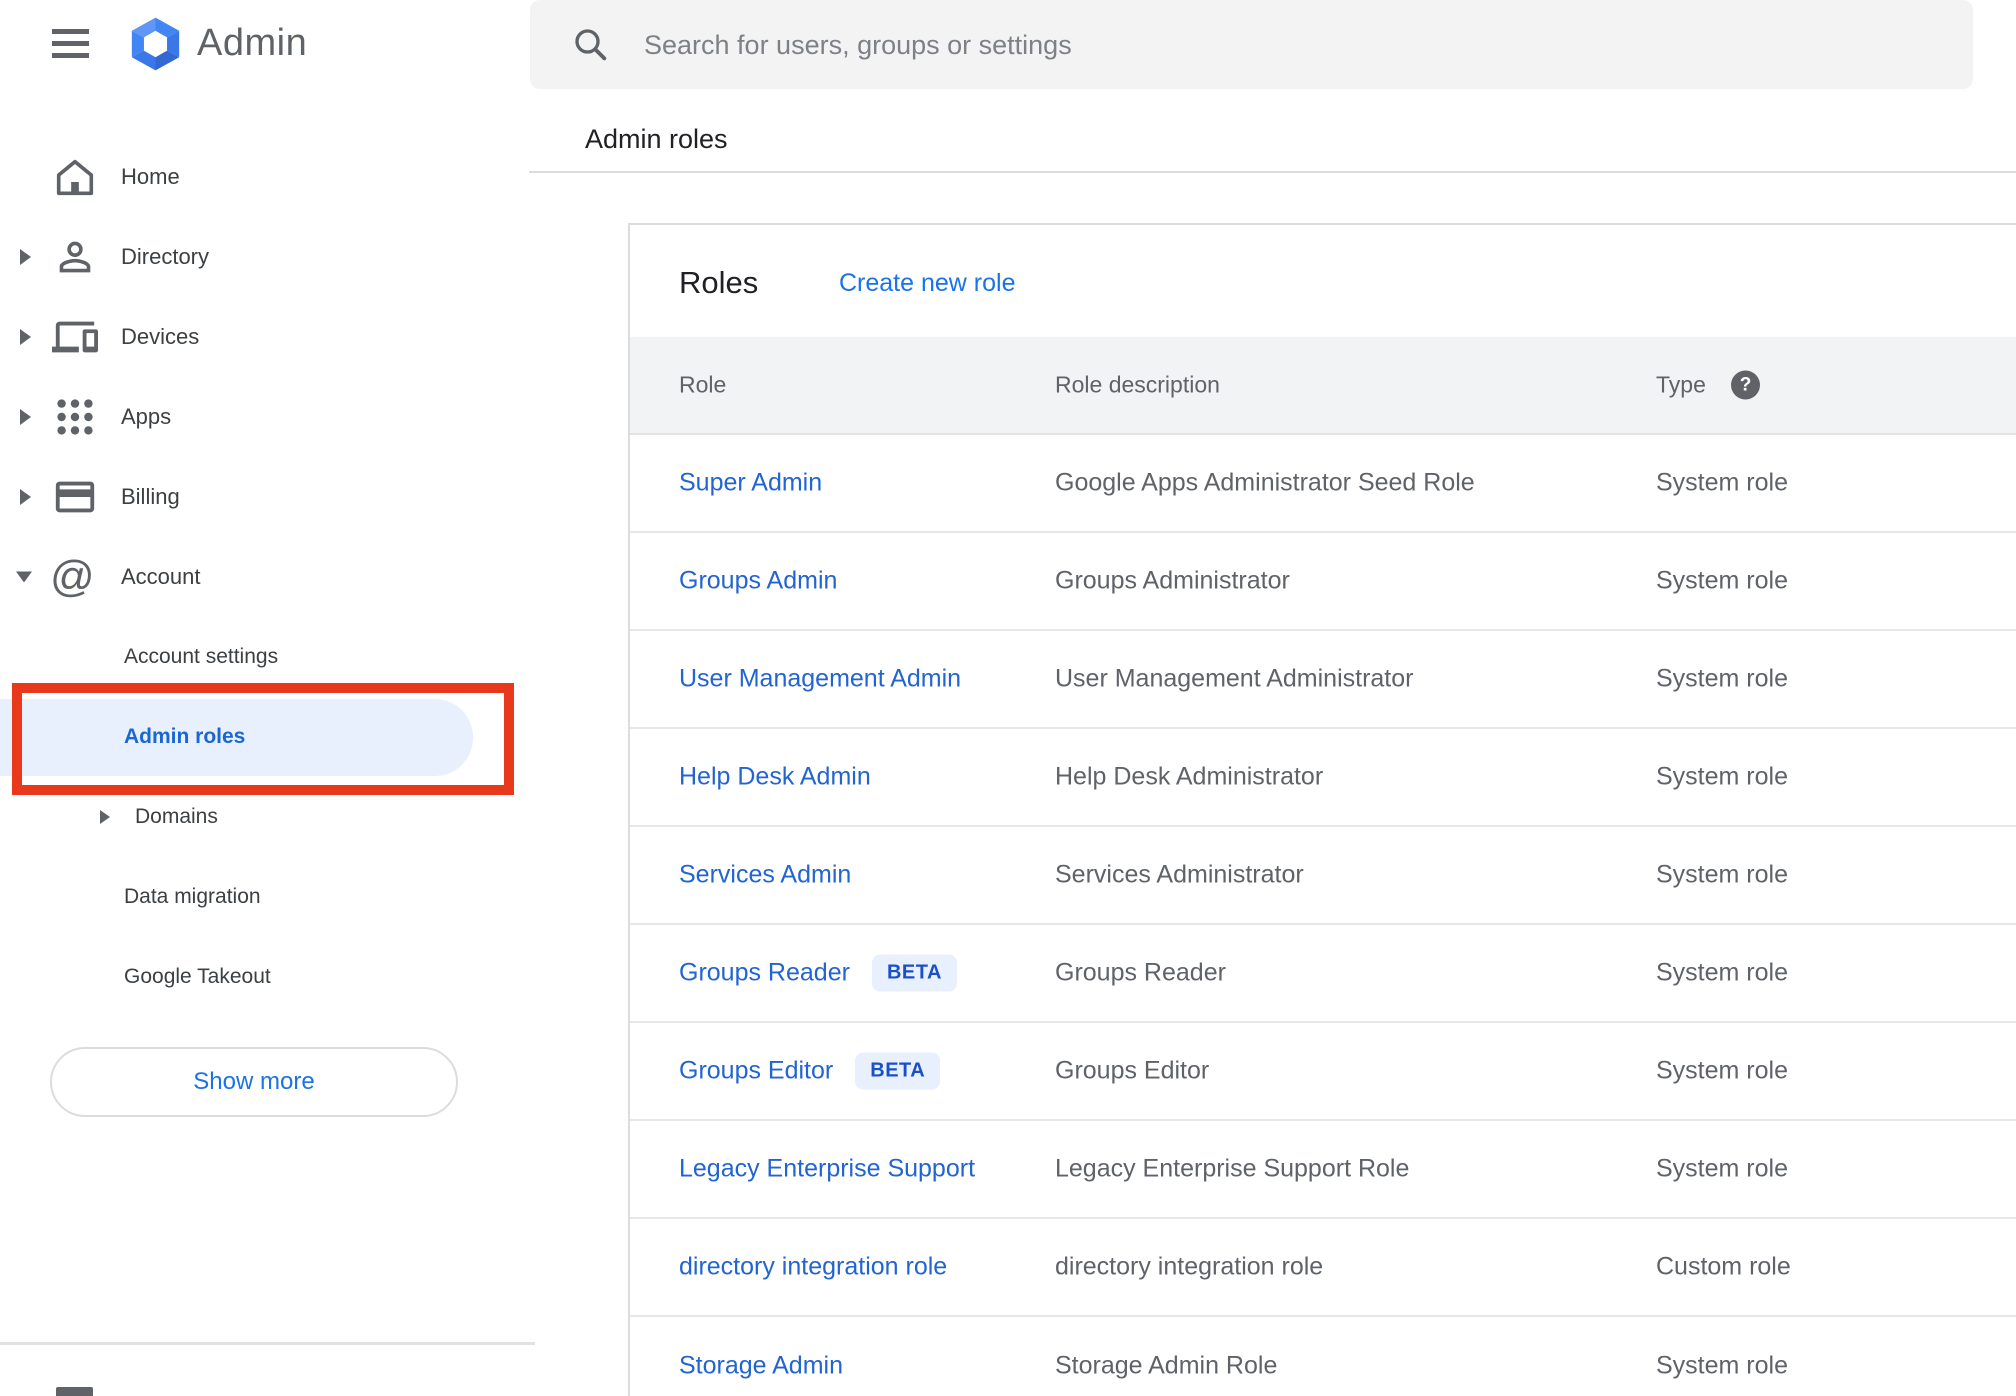 The width and height of the screenshot is (2016, 1396). I want to click on column-header-role: Role, so click(703, 384).